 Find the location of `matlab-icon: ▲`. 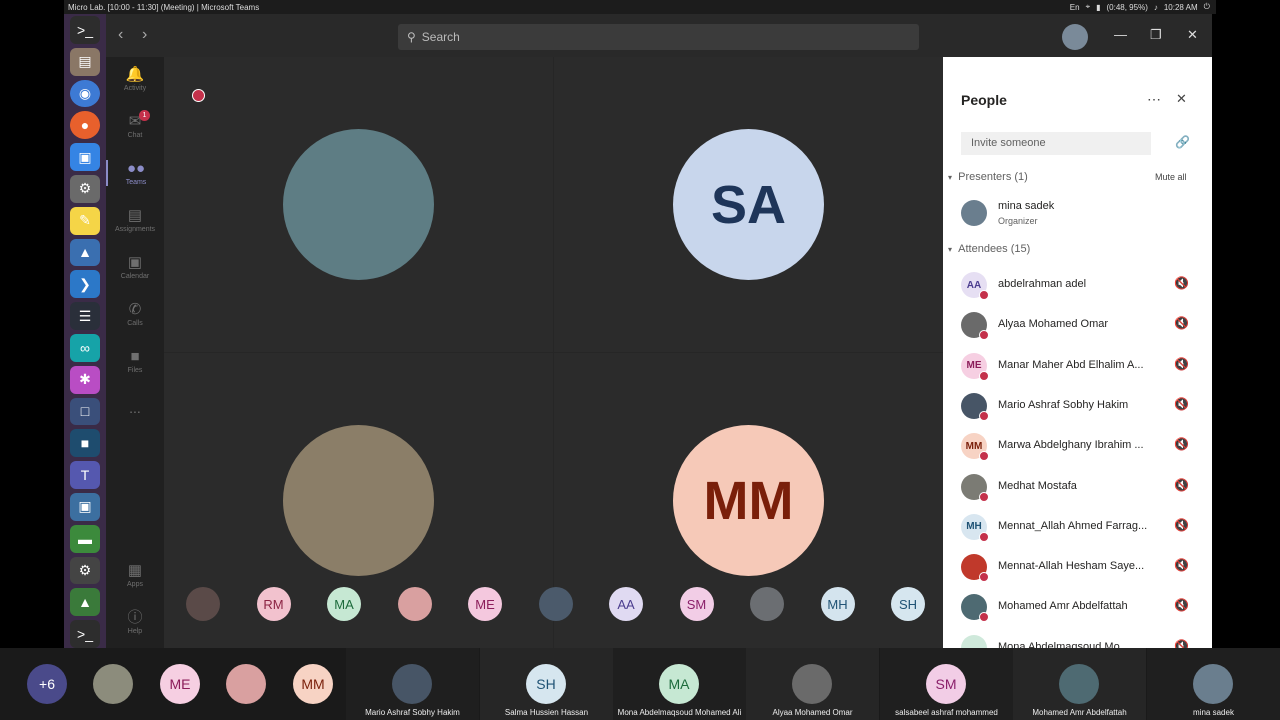

matlab-icon: ▲ is located at coordinates (85, 252).